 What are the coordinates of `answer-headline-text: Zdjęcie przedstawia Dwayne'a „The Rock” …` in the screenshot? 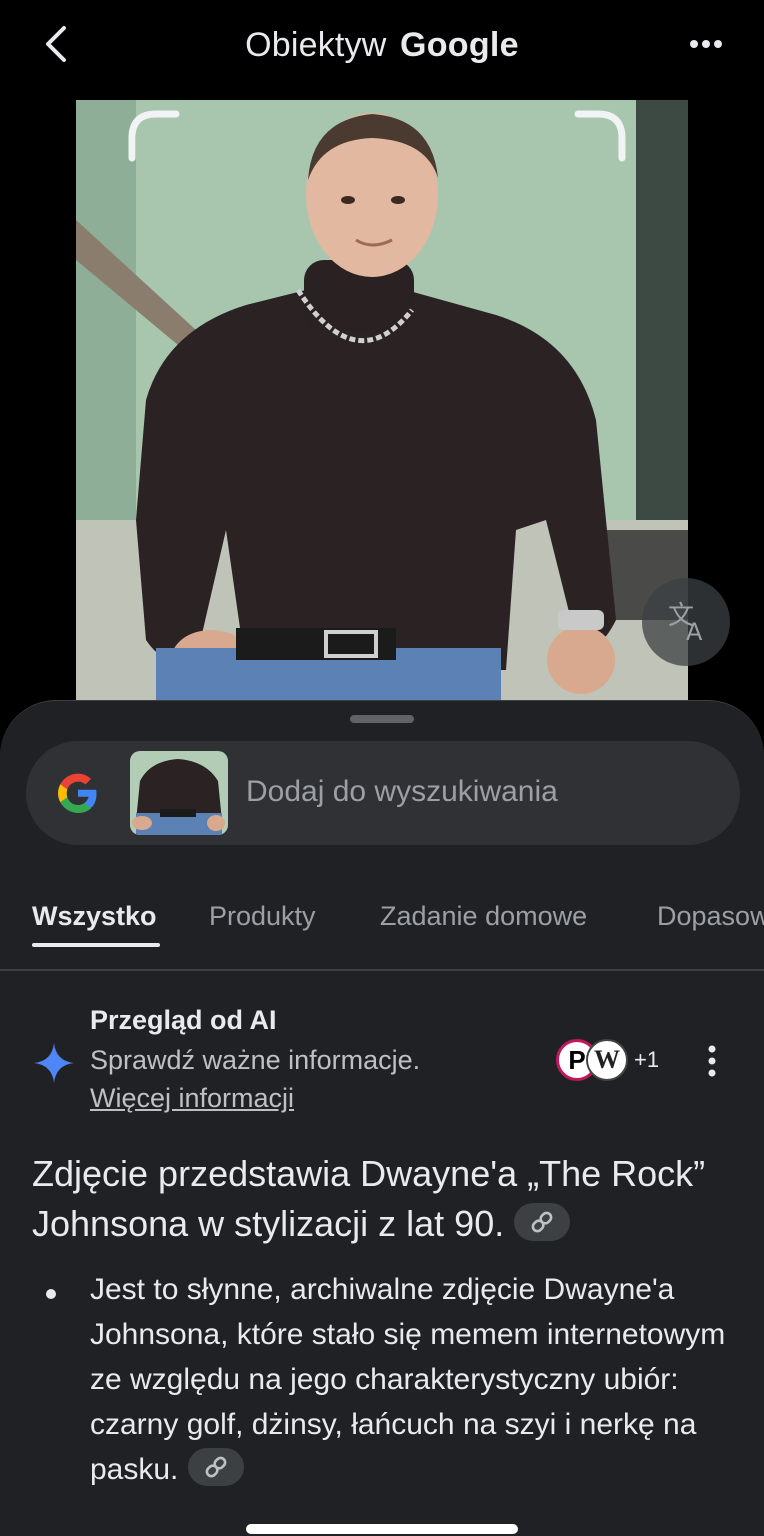 It's located at (369, 1198).